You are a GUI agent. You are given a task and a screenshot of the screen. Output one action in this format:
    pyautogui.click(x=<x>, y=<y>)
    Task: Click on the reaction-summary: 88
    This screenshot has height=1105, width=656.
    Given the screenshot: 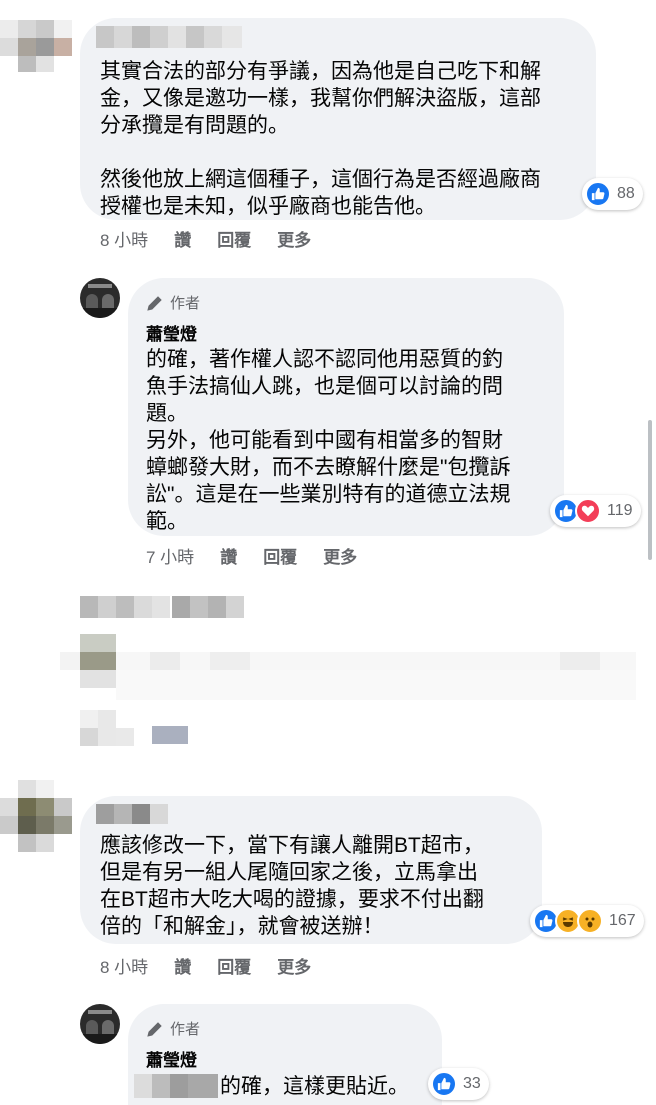 What is the action you would take?
    pyautogui.click(x=612, y=194)
    